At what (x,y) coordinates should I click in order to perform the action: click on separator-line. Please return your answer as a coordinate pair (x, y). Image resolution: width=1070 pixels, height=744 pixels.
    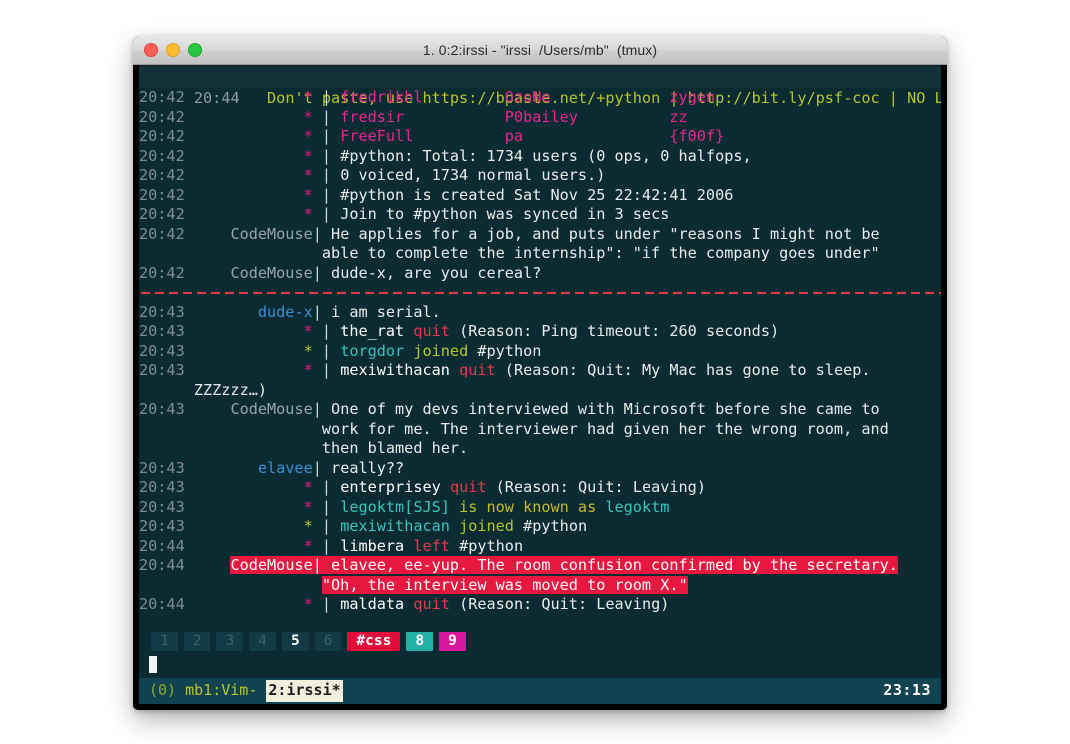
    Looking at the image, I should click on (541, 292).